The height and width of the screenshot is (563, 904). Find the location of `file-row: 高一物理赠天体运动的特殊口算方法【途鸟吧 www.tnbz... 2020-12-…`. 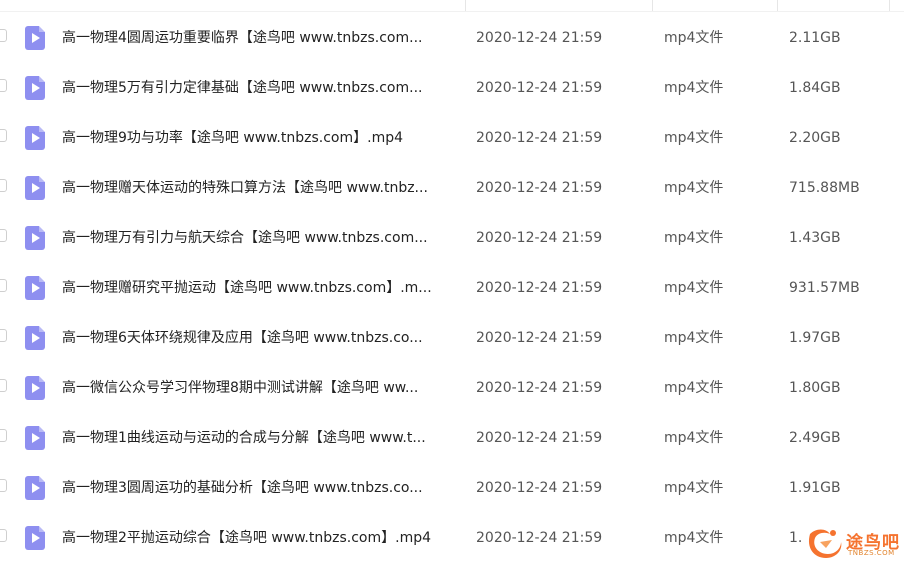

file-row: 高一物理赠天体运动的特殊口算方法【途鸟吧 www.tnbz... 2020-12-… is located at coordinates (452, 188).